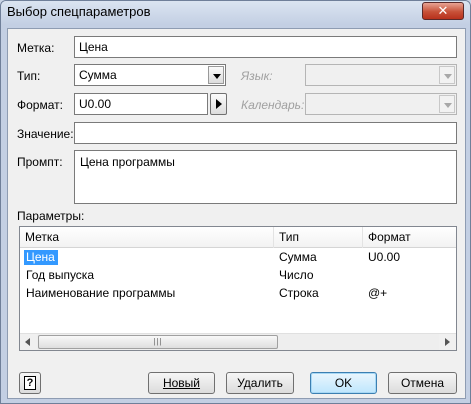 This screenshot has width=471, height=404. I want to click on prompt-textarea-value: Цена программы, so click(127, 162).